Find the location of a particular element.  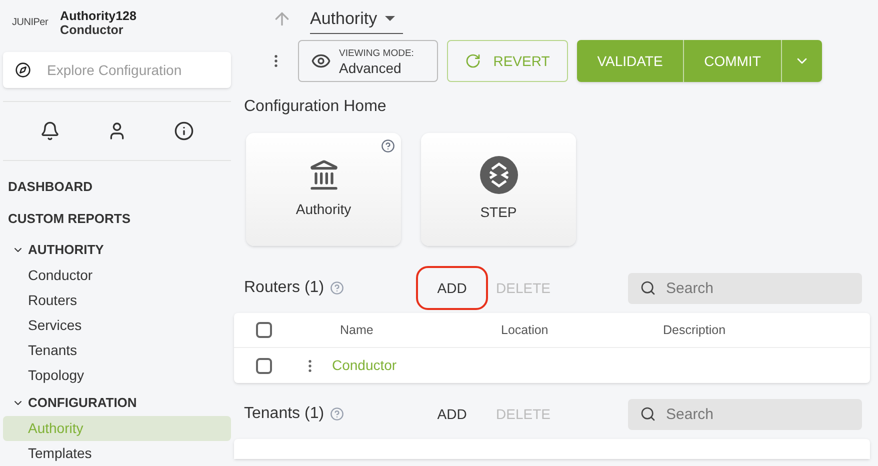

page-title: Configuration Home is located at coordinates (316, 107).